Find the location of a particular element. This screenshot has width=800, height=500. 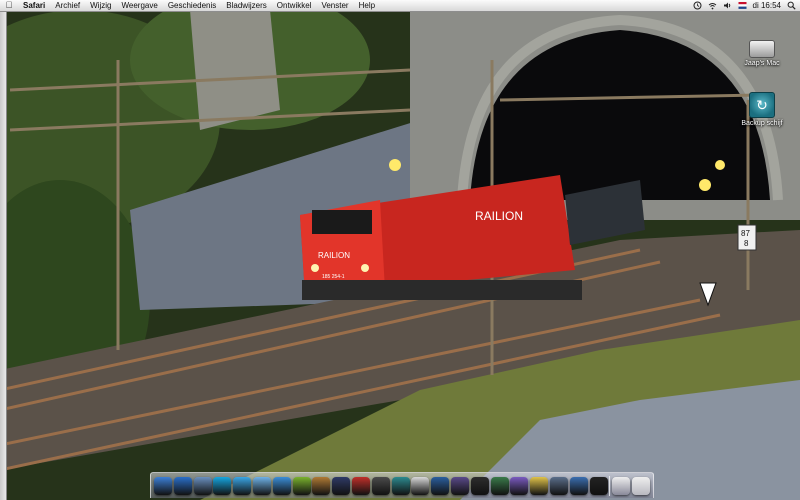

dock is located at coordinates (402, 485).